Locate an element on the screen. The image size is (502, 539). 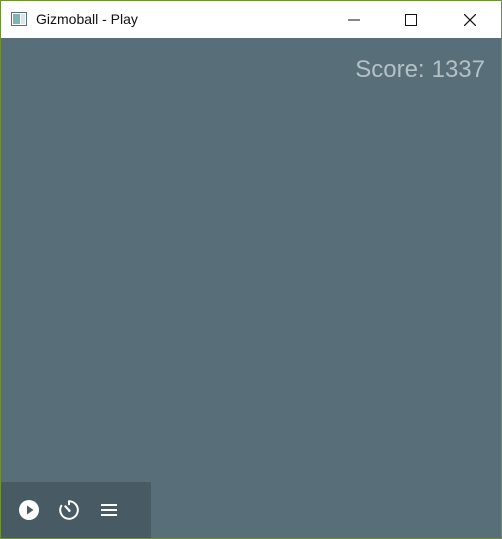
window-app-icon is located at coordinates (19, 19).